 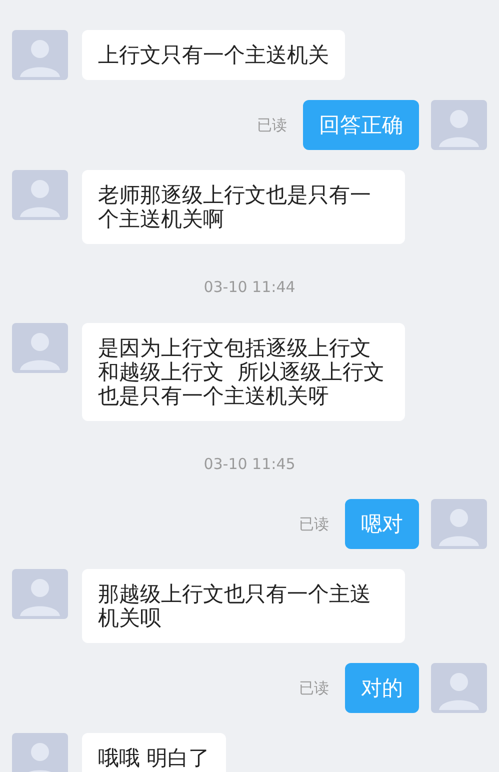 What do you see at coordinates (250, 287) in the screenshot?
I see `timestamp: 03-10 11:44` at bounding box center [250, 287].